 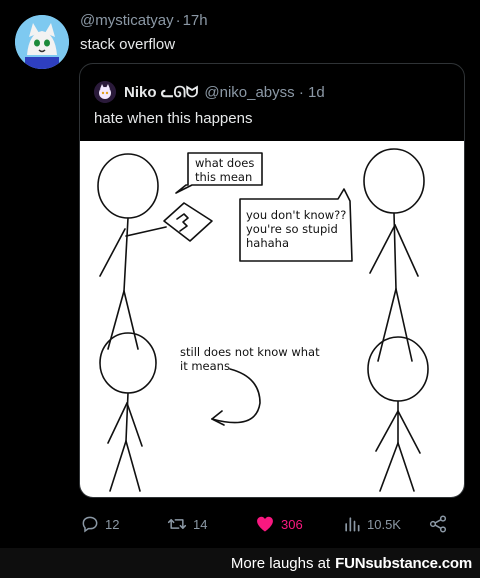 I want to click on reply-icon, so click(x=90, y=524).